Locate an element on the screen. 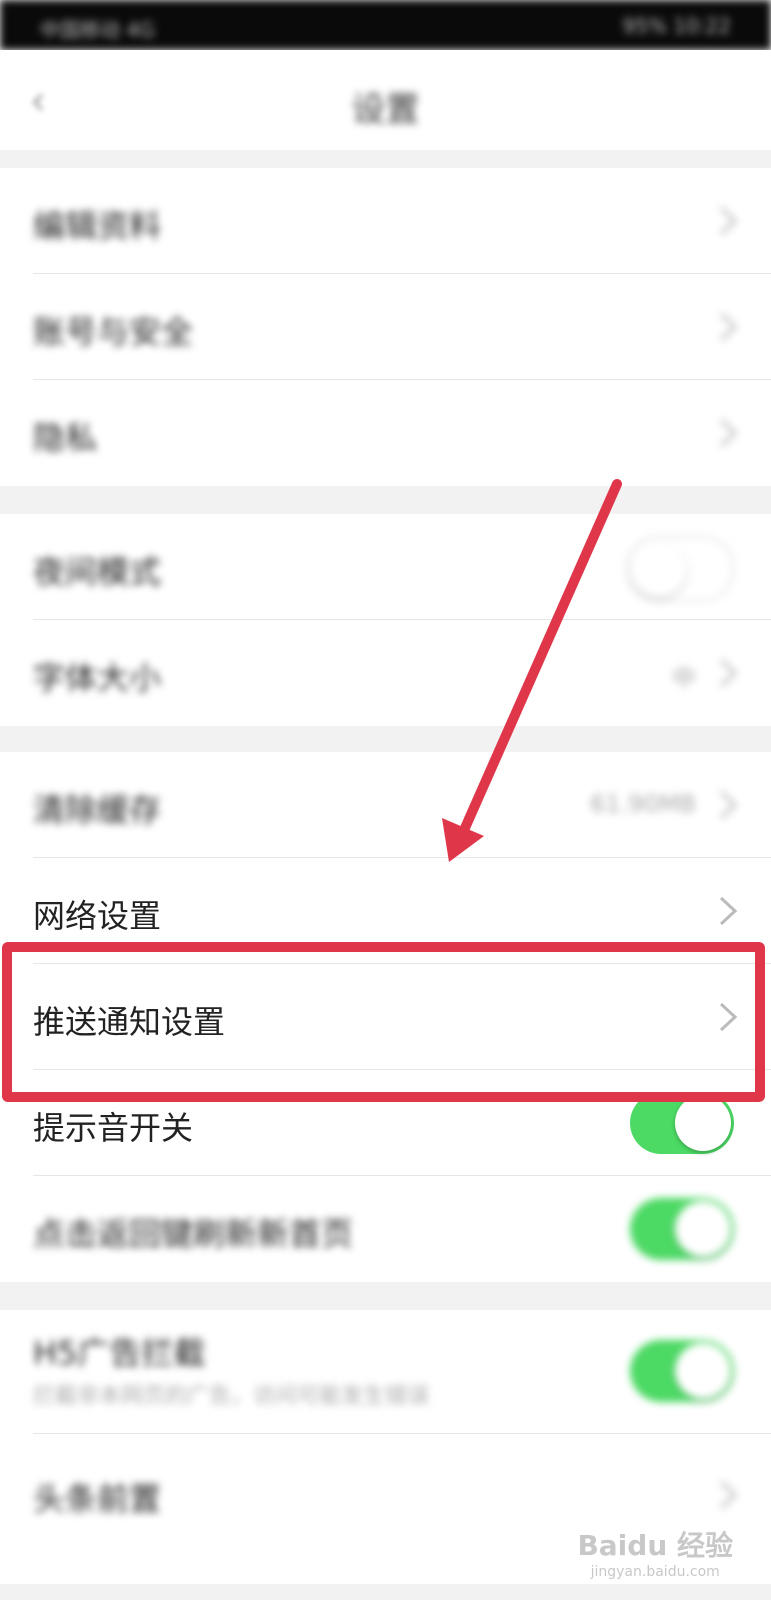 The image size is (771, 1600). settings-row-label: 字体大小 is located at coordinates (97, 678).